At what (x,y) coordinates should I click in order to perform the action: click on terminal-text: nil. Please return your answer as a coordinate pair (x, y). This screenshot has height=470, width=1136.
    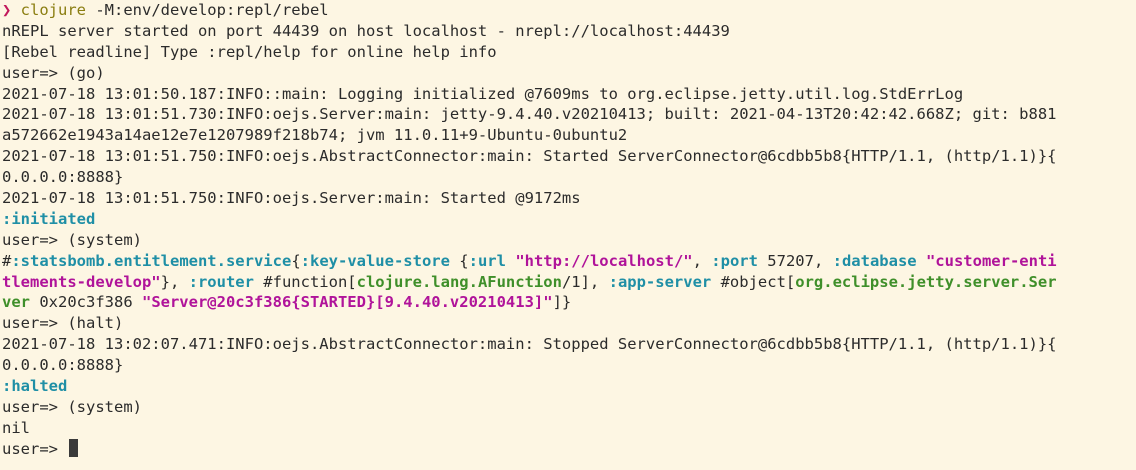
    Looking at the image, I should click on (16, 427).